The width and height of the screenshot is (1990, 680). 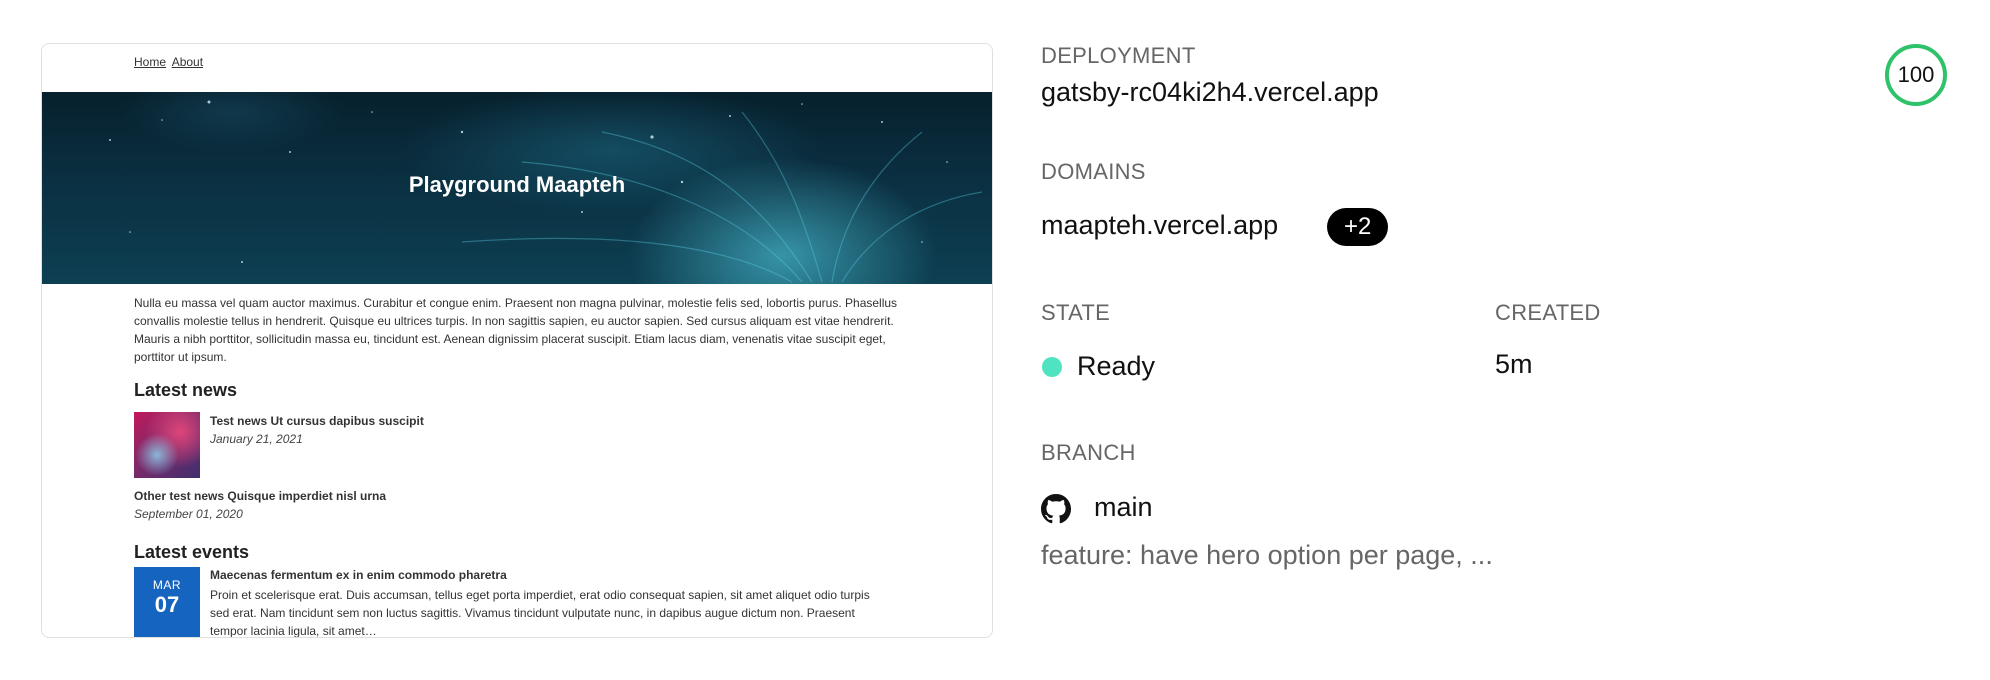 I want to click on state-value: Ready, so click(x=1116, y=366).